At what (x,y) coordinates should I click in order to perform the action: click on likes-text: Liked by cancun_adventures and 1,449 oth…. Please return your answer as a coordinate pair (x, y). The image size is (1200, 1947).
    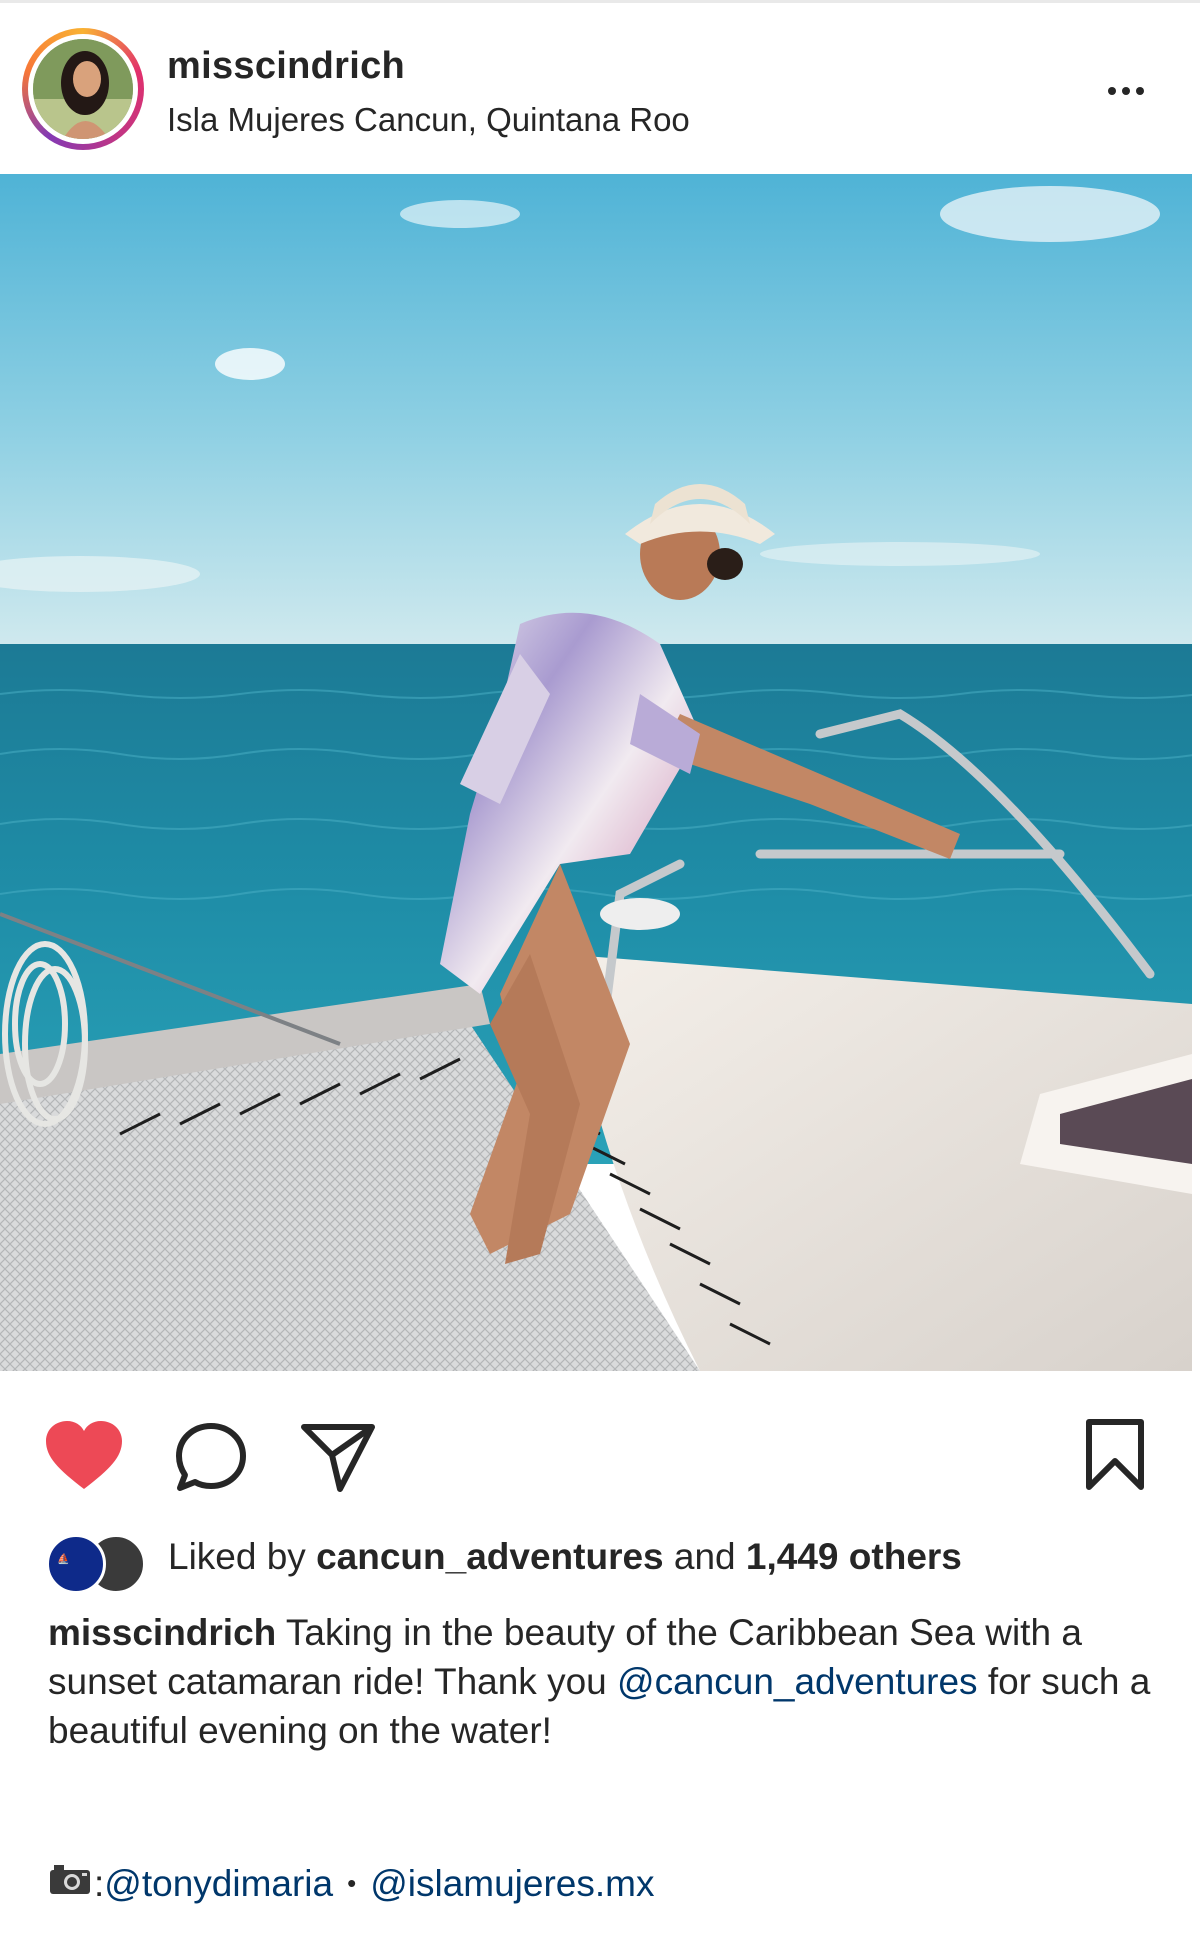
    Looking at the image, I should click on (565, 1556).